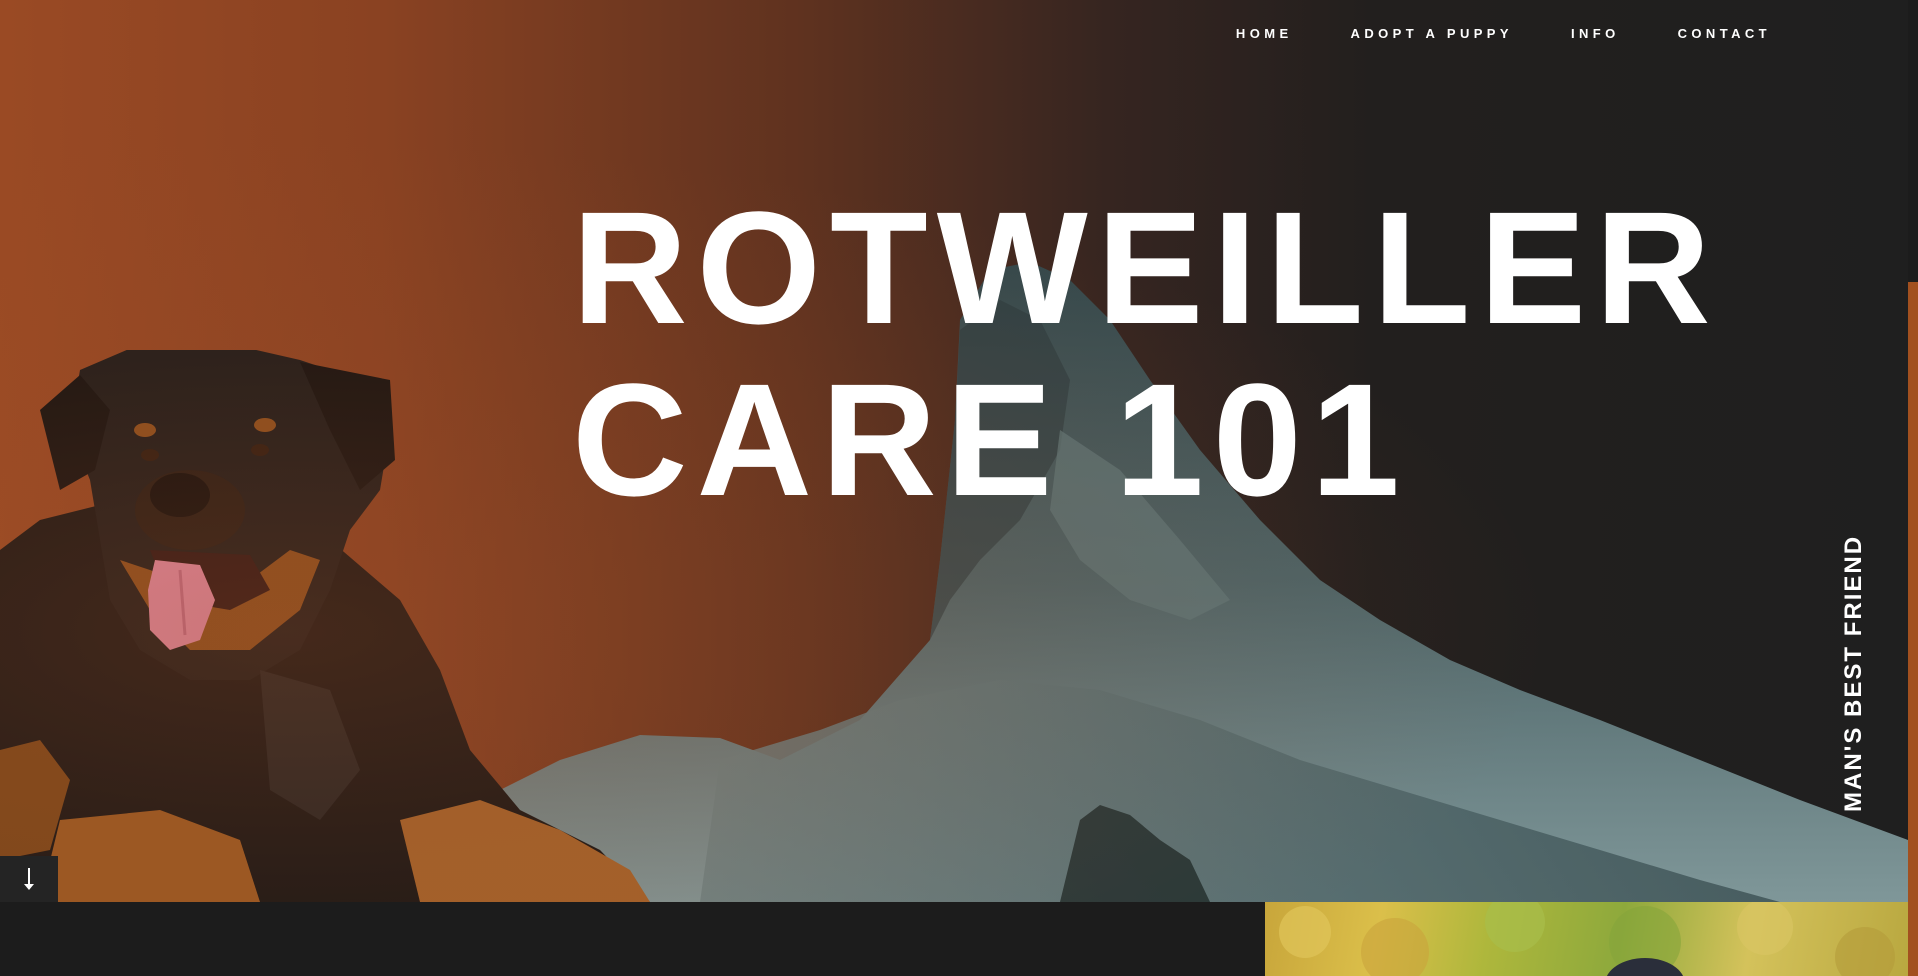  I want to click on nav-adopt-a-puppy-link: ADOPT A PUPPY, so click(1432, 33).